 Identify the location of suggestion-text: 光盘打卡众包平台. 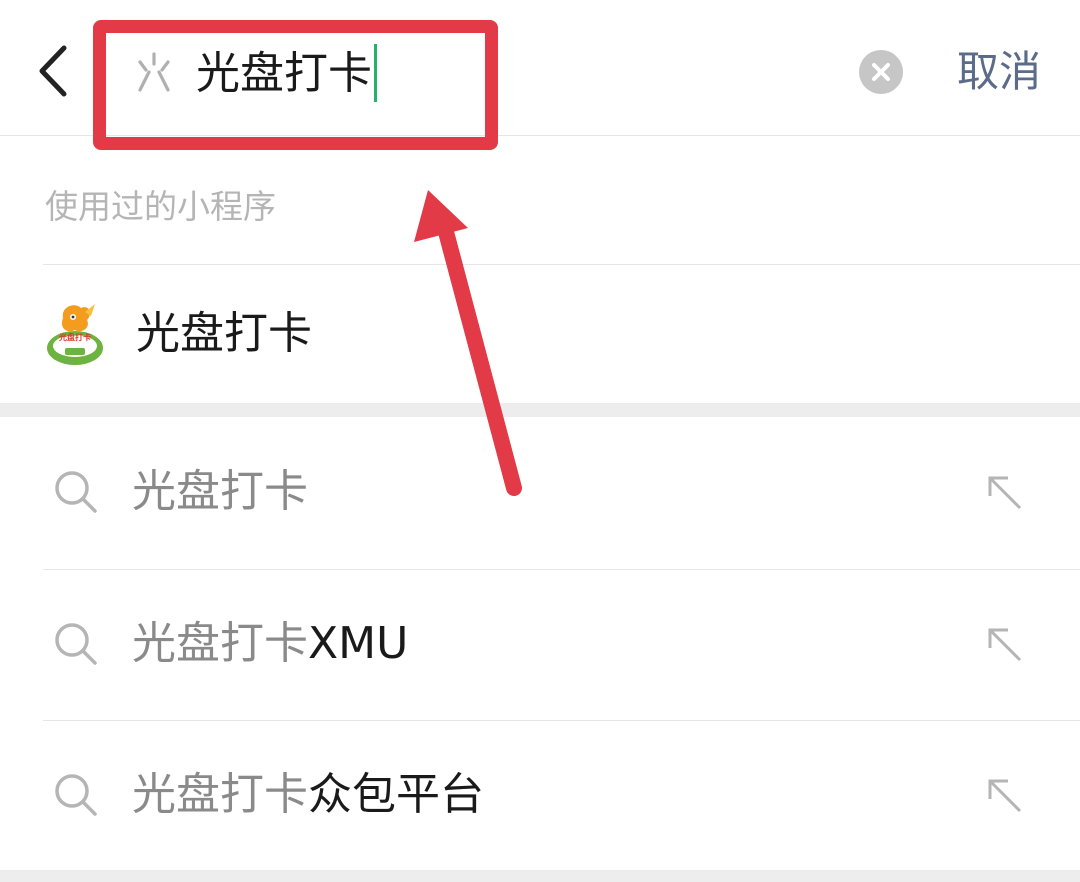
(308, 794).